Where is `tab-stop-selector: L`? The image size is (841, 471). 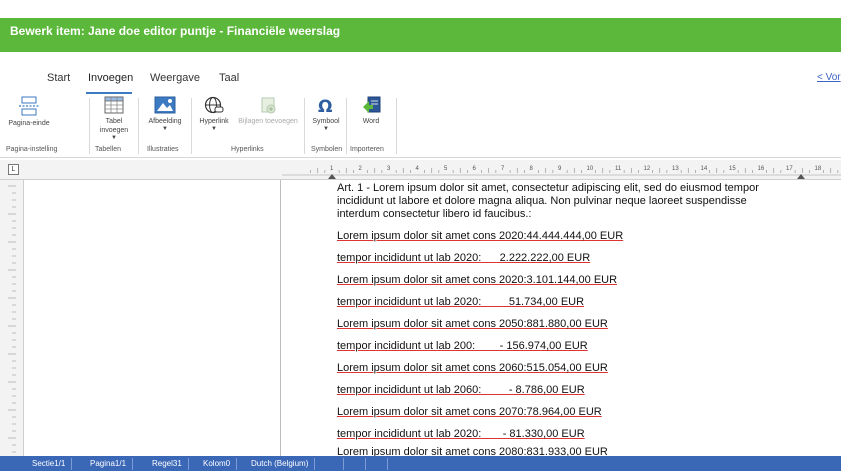 tab-stop-selector: L is located at coordinates (13, 169).